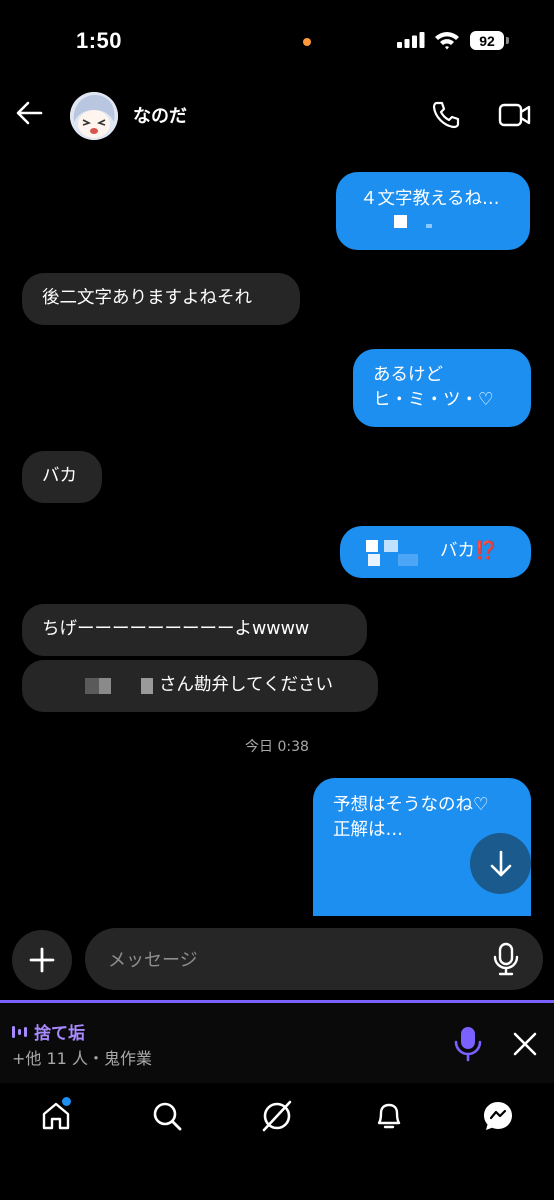  Describe the element at coordinates (167, 1116) in the screenshot. I see `search-icon` at that location.